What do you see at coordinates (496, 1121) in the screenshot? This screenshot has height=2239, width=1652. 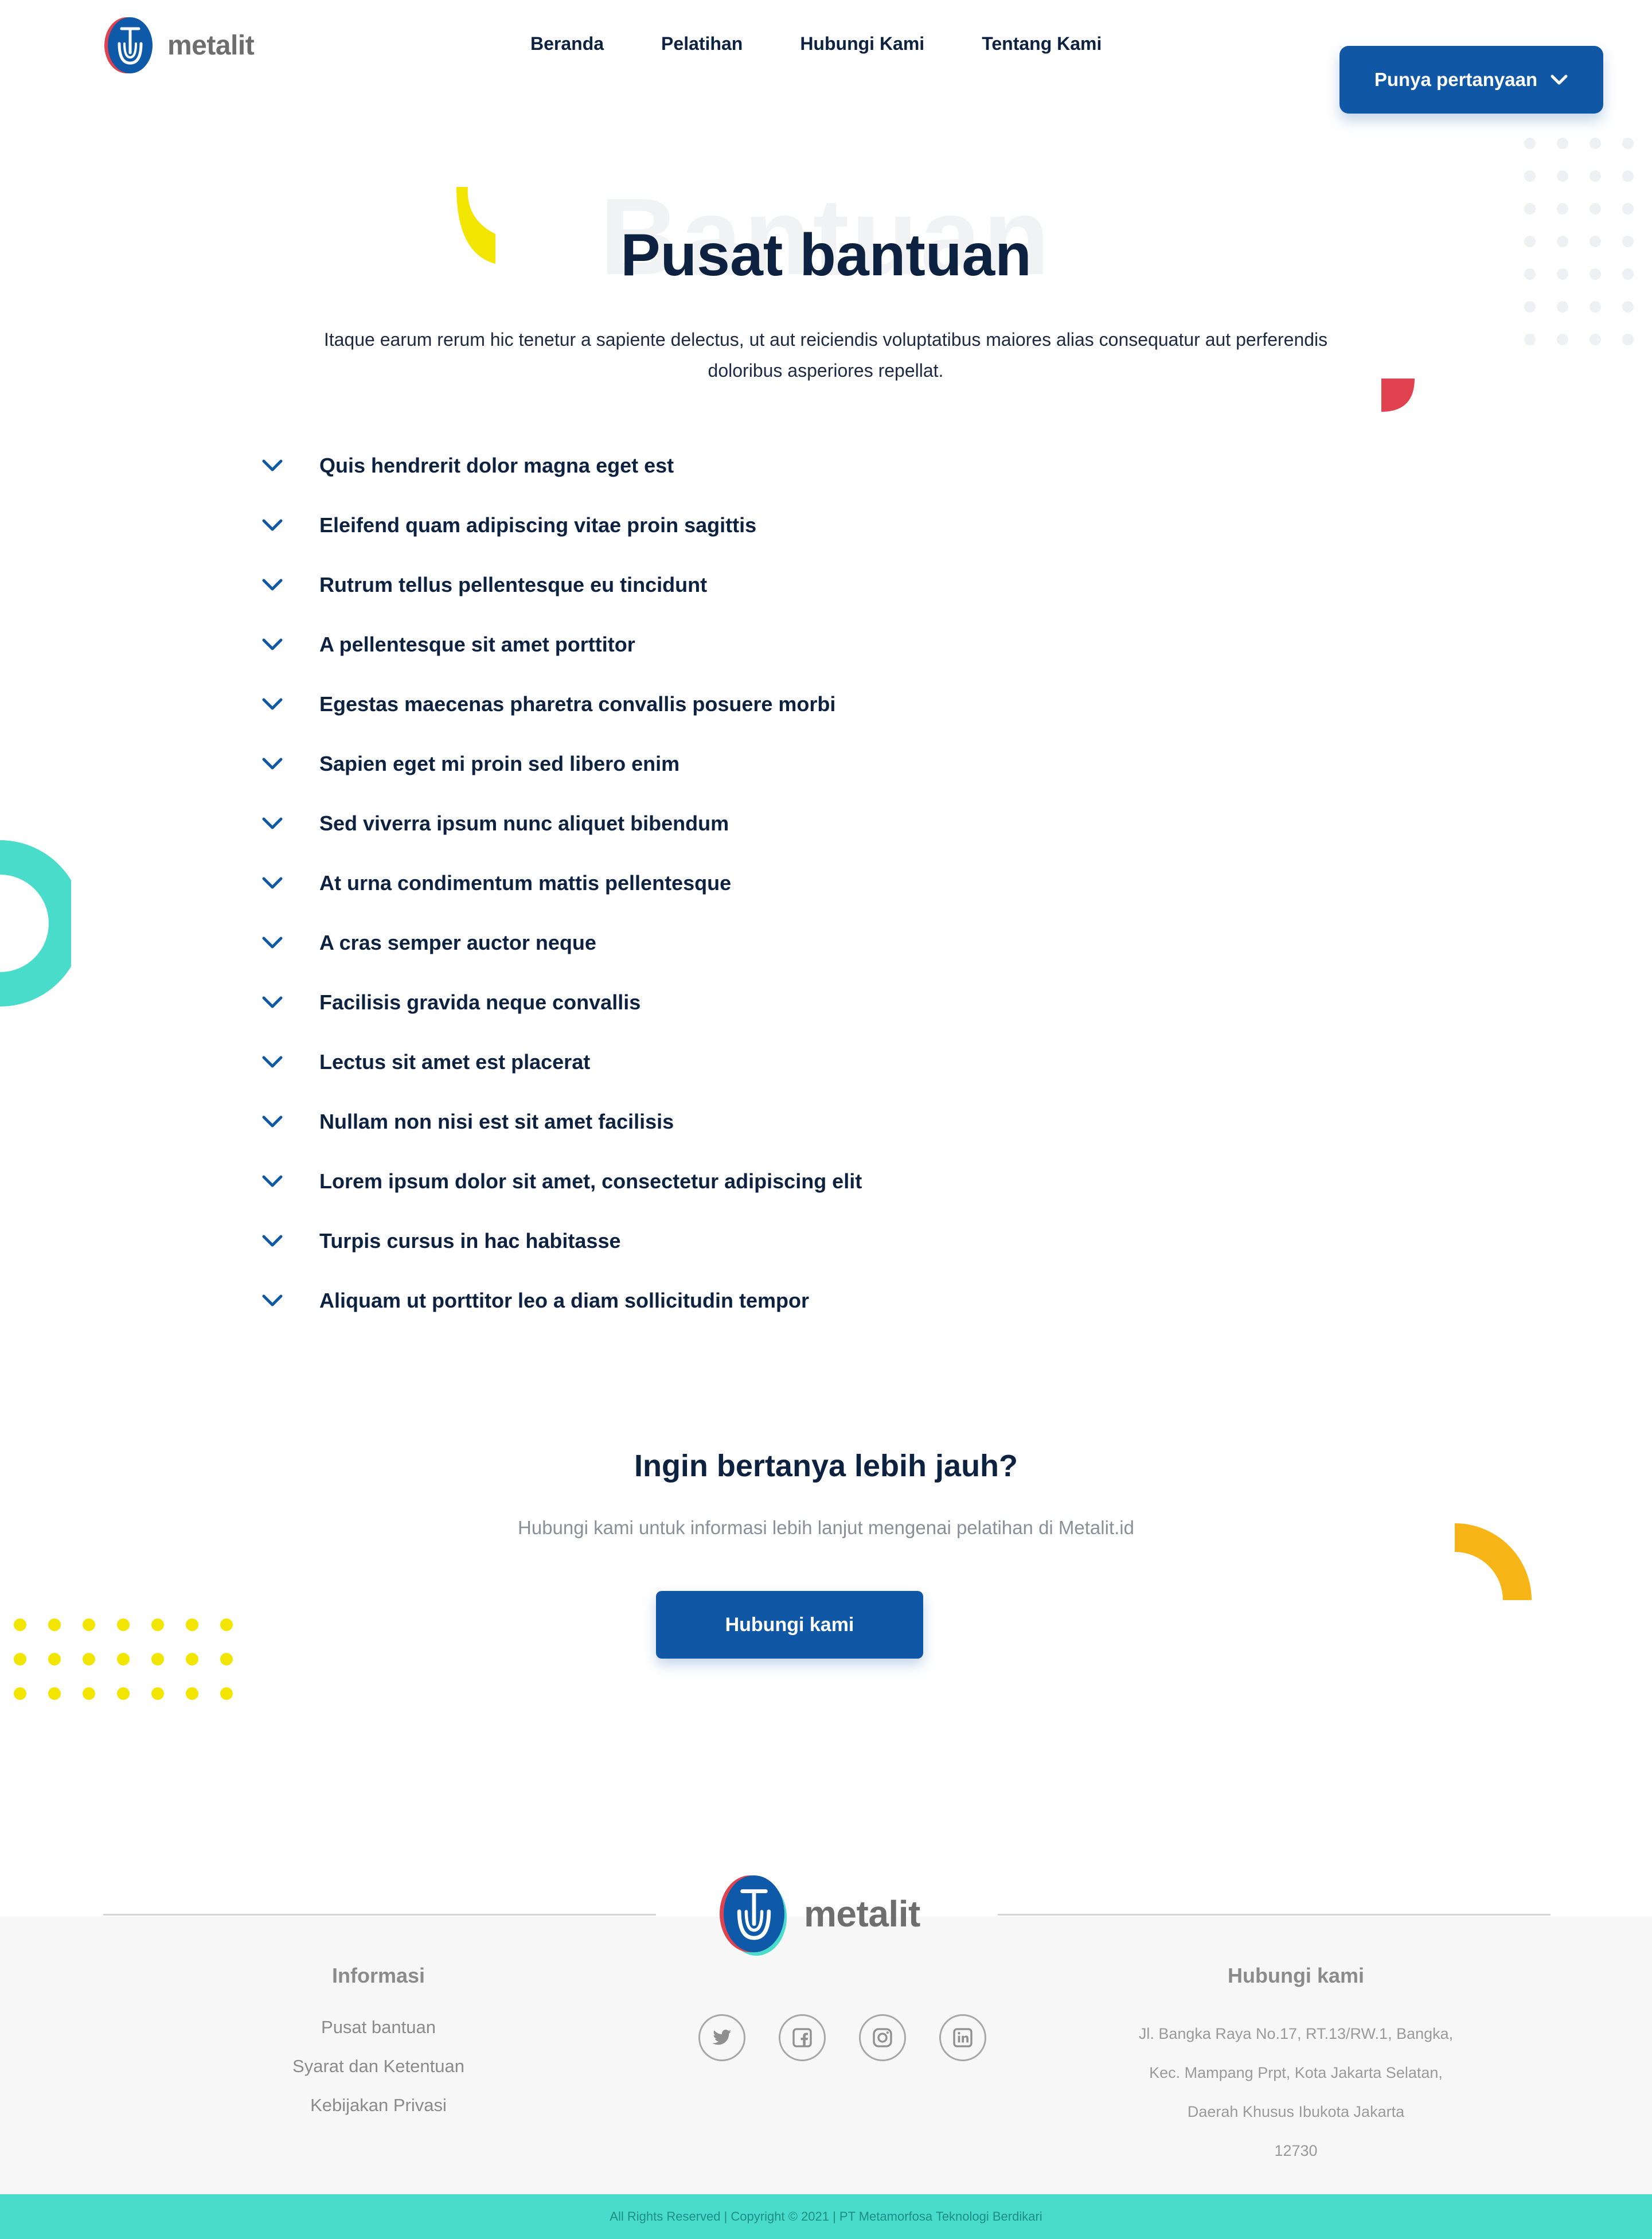 I see `faq-question: Nullam non nisi est sit amet facilisis` at bounding box center [496, 1121].